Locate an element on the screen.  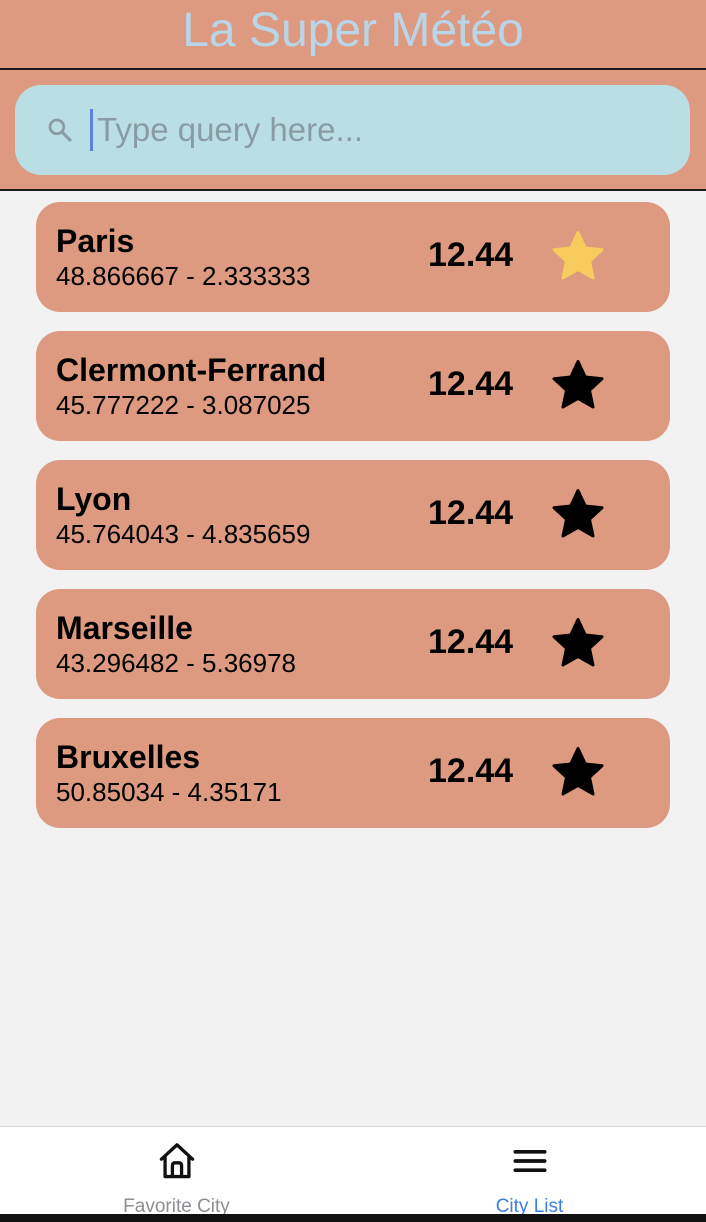
search-box is located at coordinates (352, 130).